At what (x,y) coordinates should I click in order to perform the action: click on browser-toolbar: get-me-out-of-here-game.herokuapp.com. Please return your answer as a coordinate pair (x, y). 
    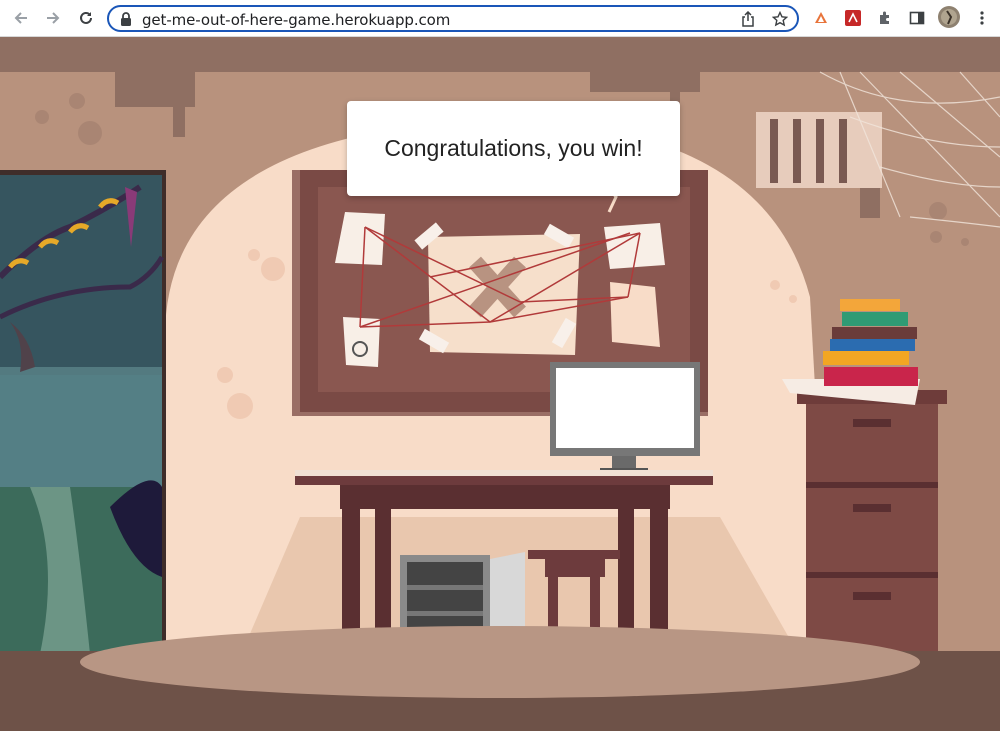
    Looking at the image, I should click on (500, 18).